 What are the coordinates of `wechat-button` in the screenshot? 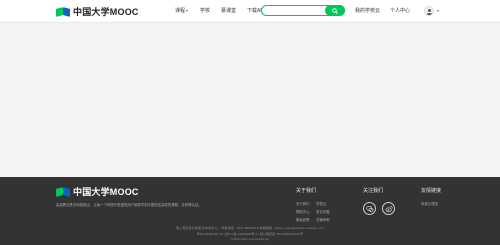 It's located at (369, 208).